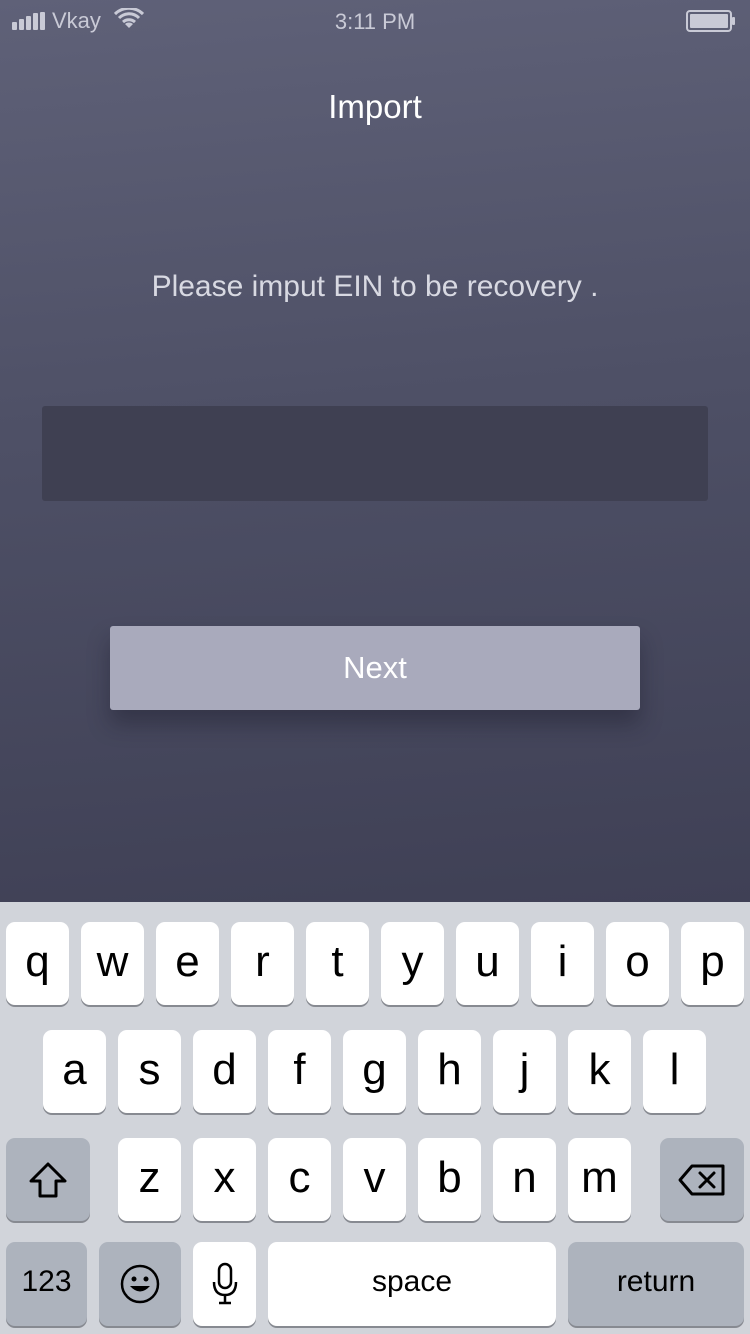  I want to click on key-g: g, so click(374, 1071).